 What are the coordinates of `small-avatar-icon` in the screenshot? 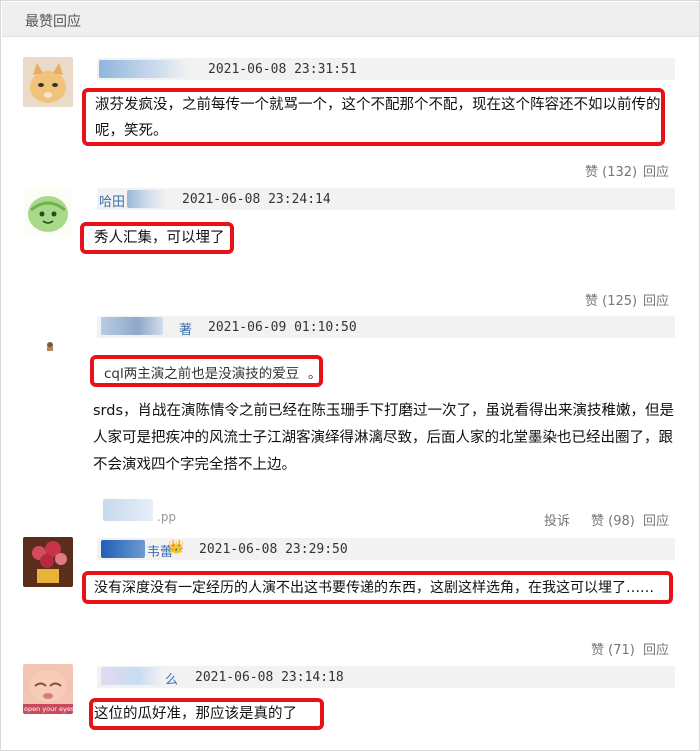 It's located at (50, 346).